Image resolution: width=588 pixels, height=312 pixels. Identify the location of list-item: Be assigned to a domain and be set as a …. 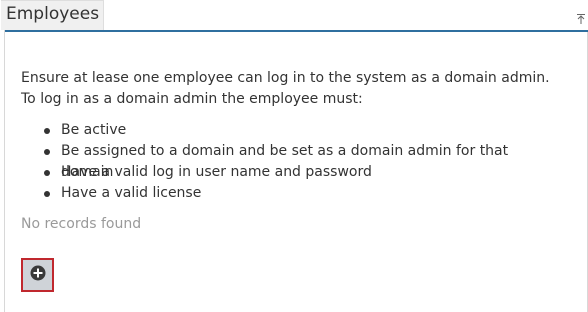
(302, 160).